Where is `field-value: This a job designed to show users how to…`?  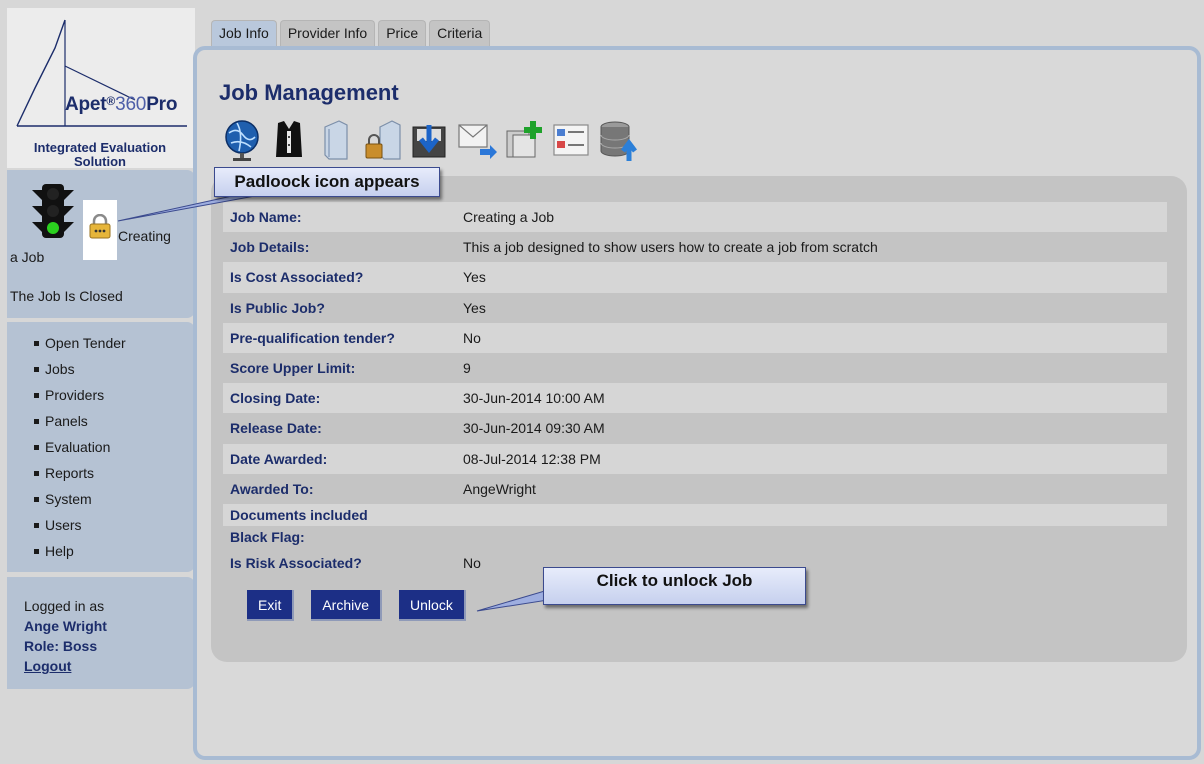 field-value: This a job designed to show users how to… is located at coordinates (670, 247).